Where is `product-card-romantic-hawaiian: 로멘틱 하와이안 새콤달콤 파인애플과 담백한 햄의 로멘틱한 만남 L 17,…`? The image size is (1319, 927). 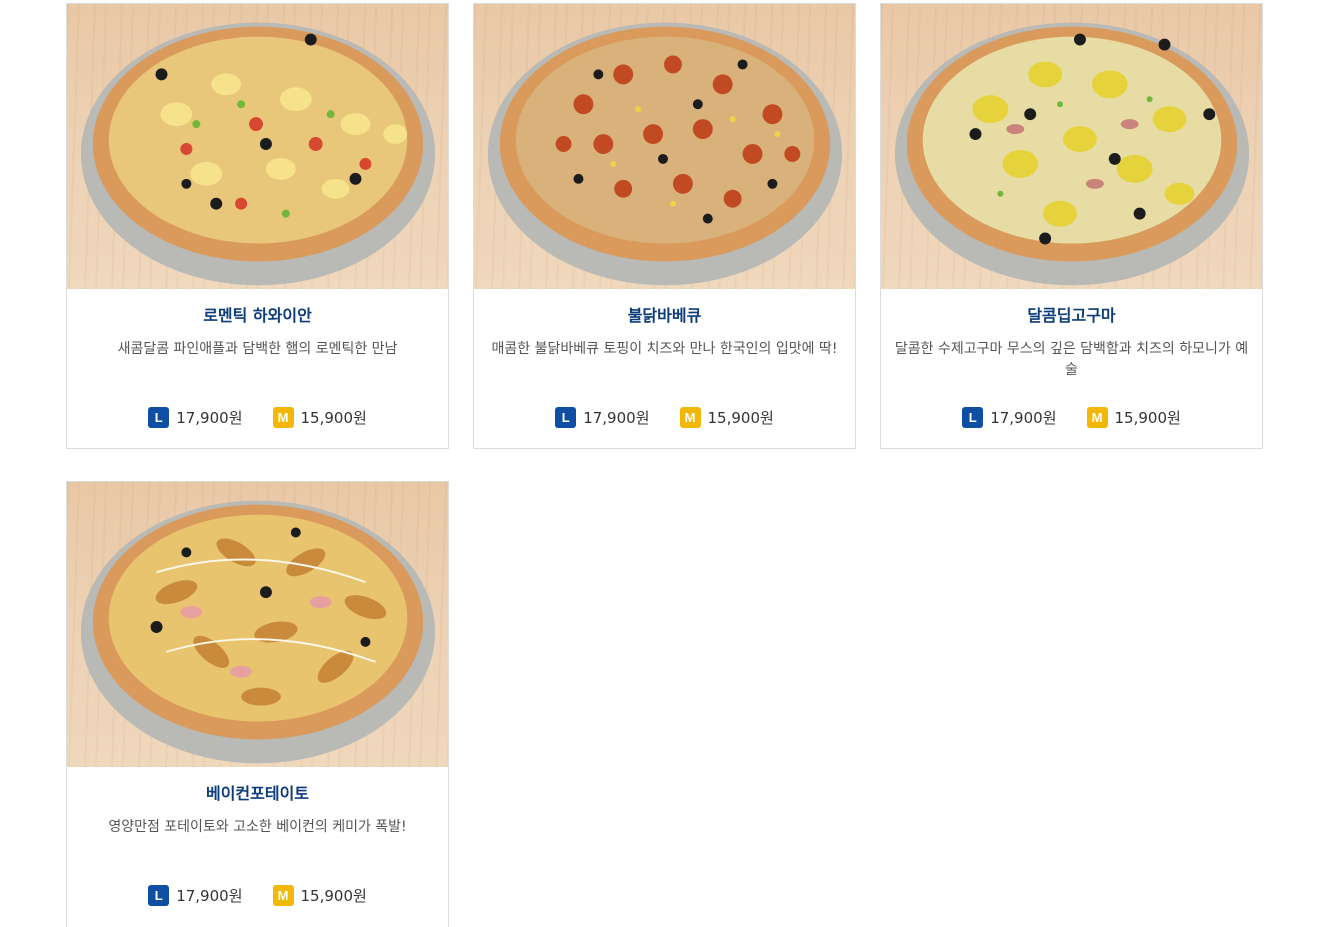 product-card-romantic-hawaiian: 로멘틱 하와이안 새콤달콤 파인애플과 담백한 햄의 로멘틱한 만남 L 17,… is located at coordinates (257, 226).